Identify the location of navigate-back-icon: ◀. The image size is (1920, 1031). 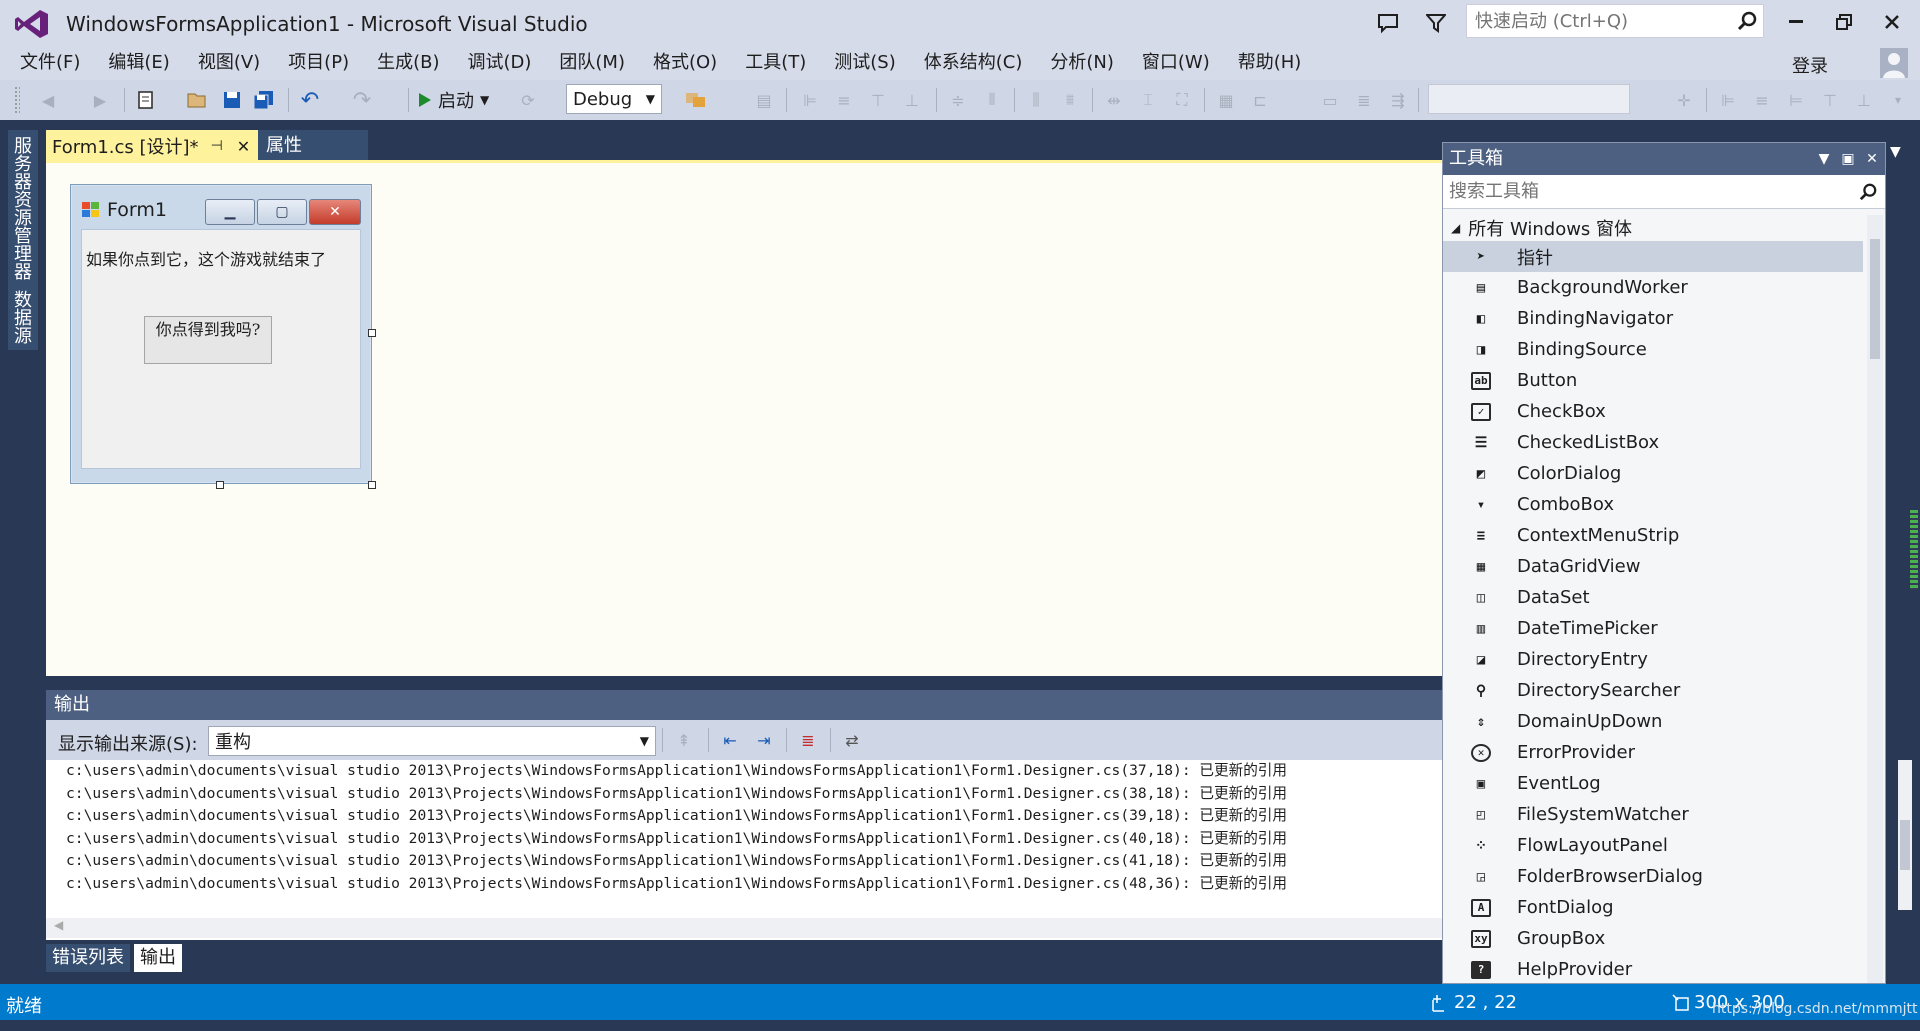
(48, 100).